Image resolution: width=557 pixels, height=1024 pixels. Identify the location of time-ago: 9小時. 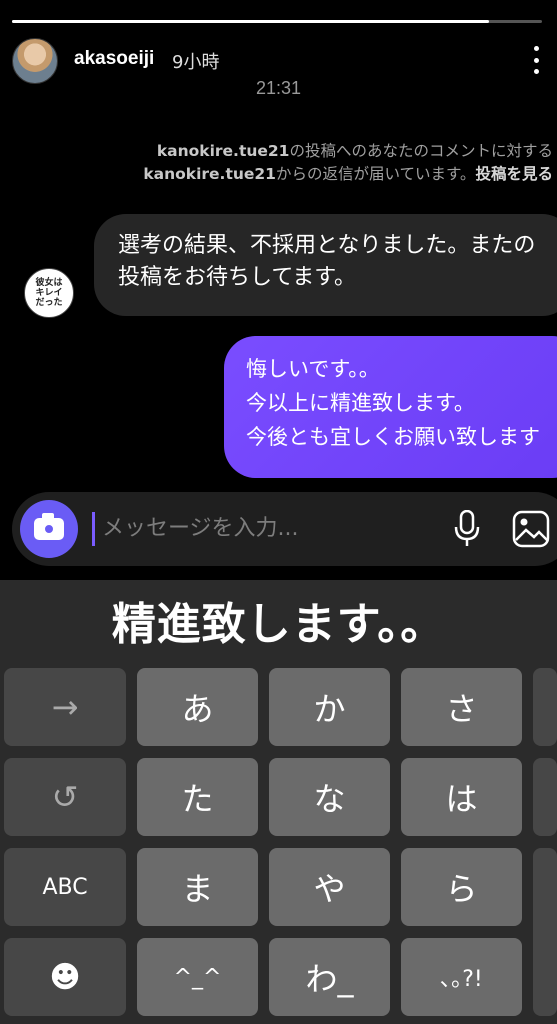
(196, 62).